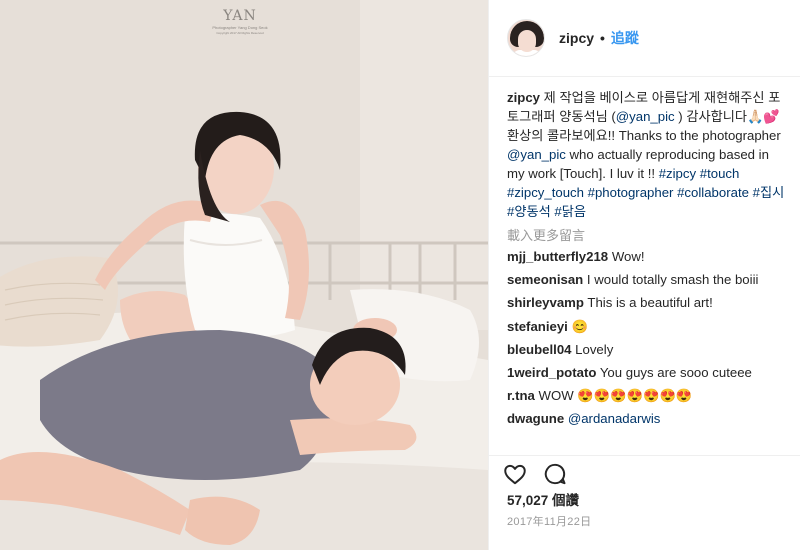 This screenshot has width=800, height=550. What do you see at coordinates (521, 395) in the screenshot?
I see `comment-username: r.tna` at bounding box center [521, 395].